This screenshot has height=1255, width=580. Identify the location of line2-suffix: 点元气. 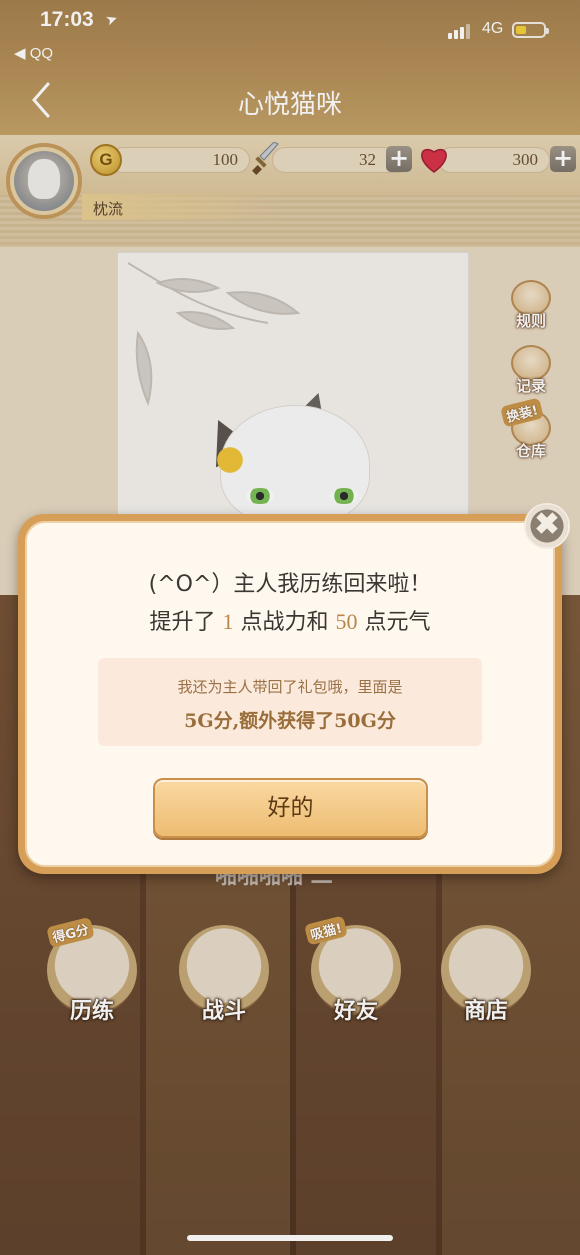
(397, 622).